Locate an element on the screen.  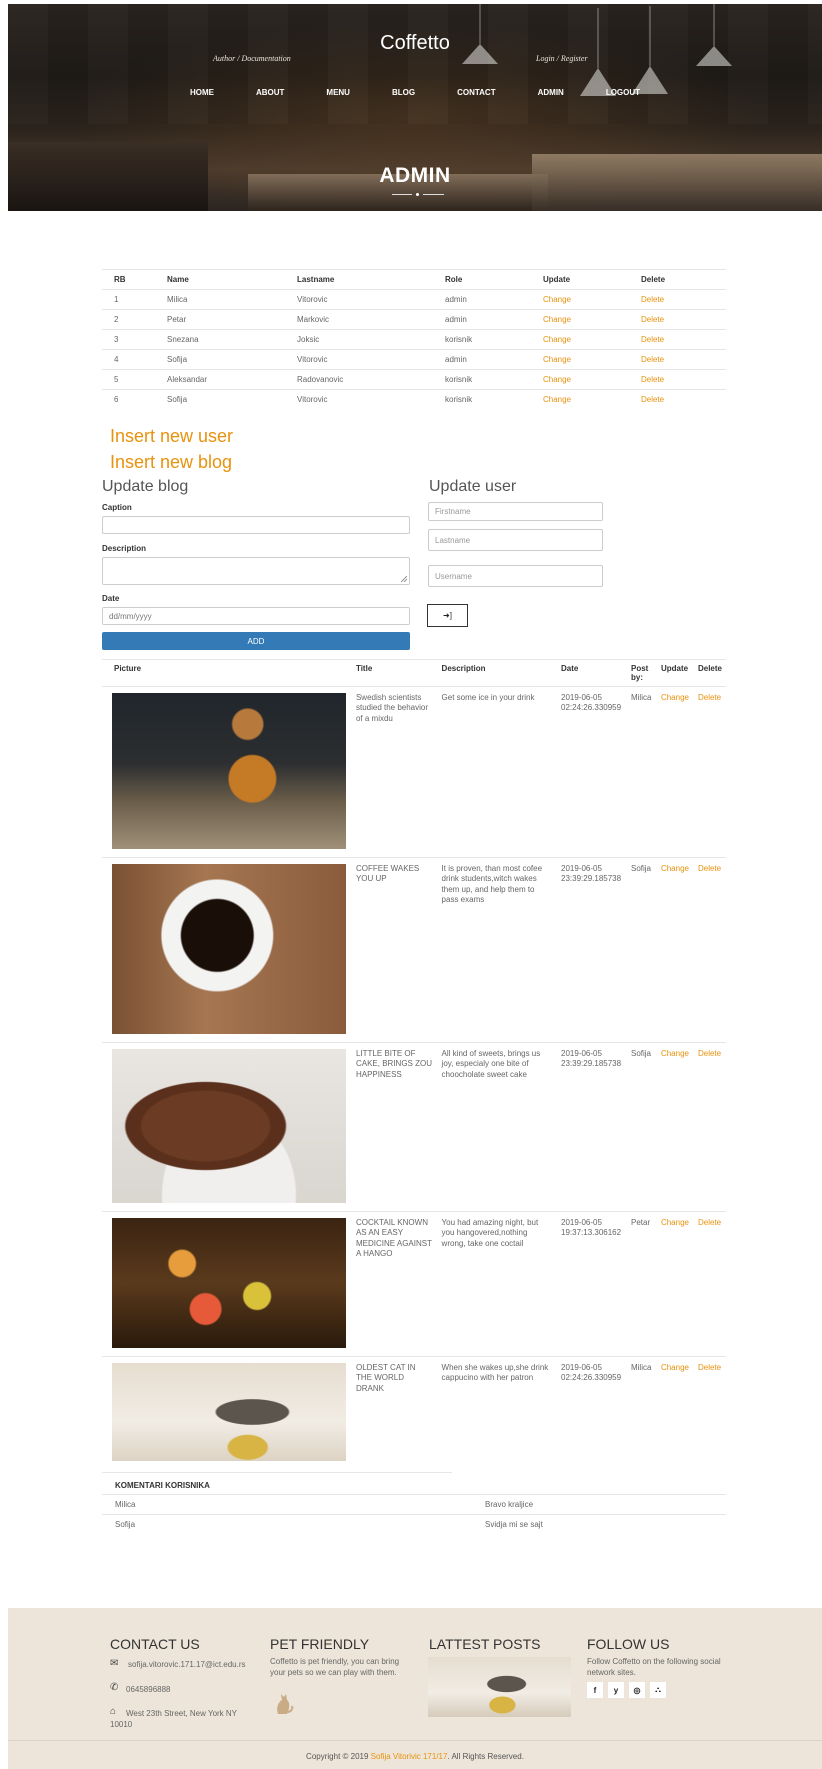
login-register-link: Login / Register is located at coordinates (562, 58).